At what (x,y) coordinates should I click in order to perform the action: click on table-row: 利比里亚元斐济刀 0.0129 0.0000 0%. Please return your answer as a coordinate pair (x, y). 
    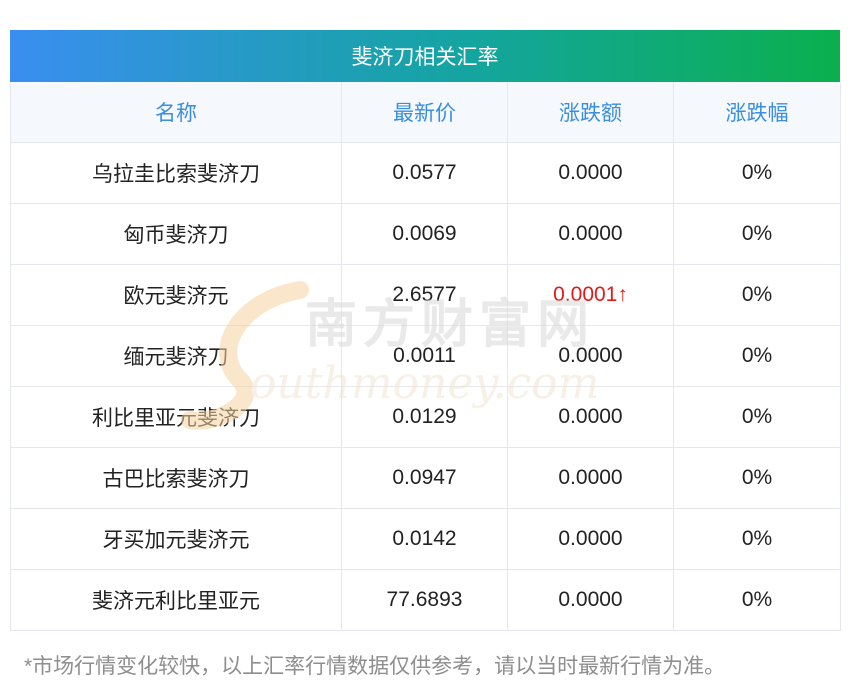
    Looking at the image, I should click on (425, 417).